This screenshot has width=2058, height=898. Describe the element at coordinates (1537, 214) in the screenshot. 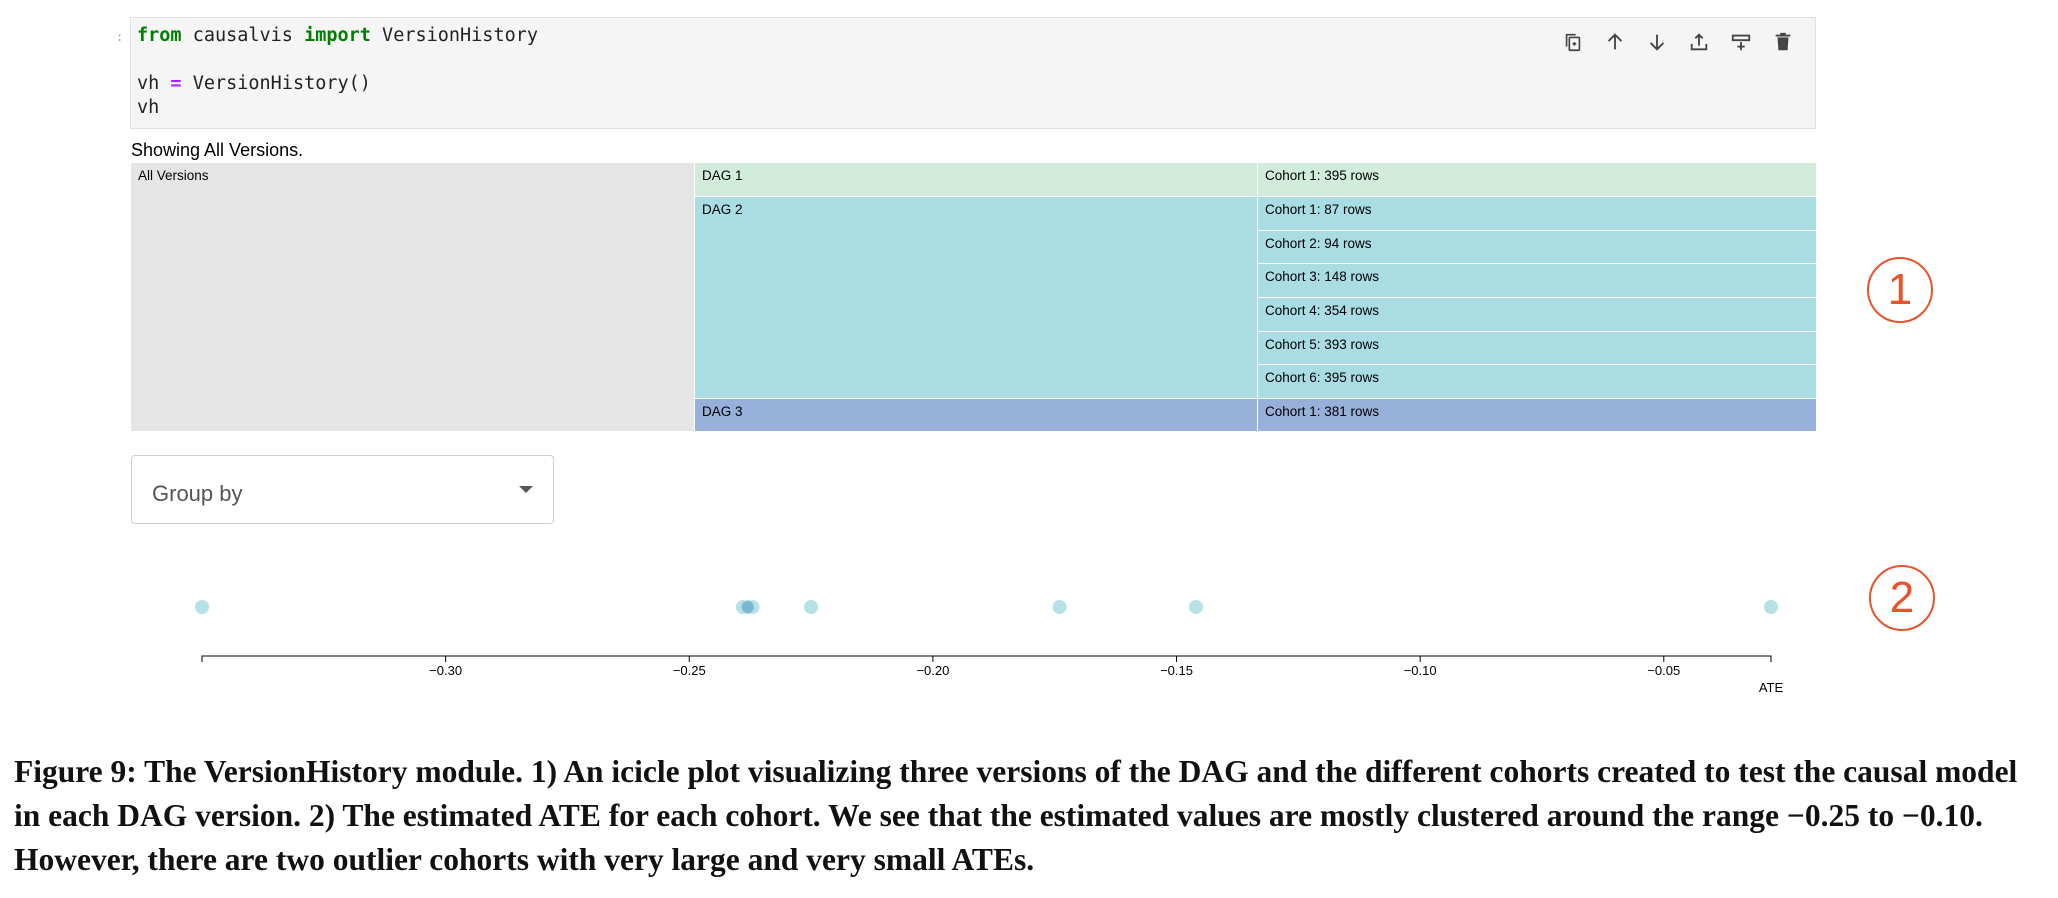

I see `icicle-cohort: Cohort 1: 87 rows` at that location.